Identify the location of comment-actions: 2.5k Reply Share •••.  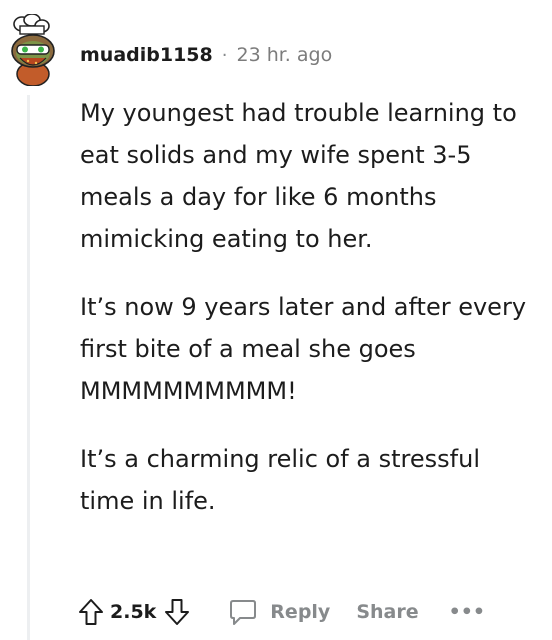
(281, 612).